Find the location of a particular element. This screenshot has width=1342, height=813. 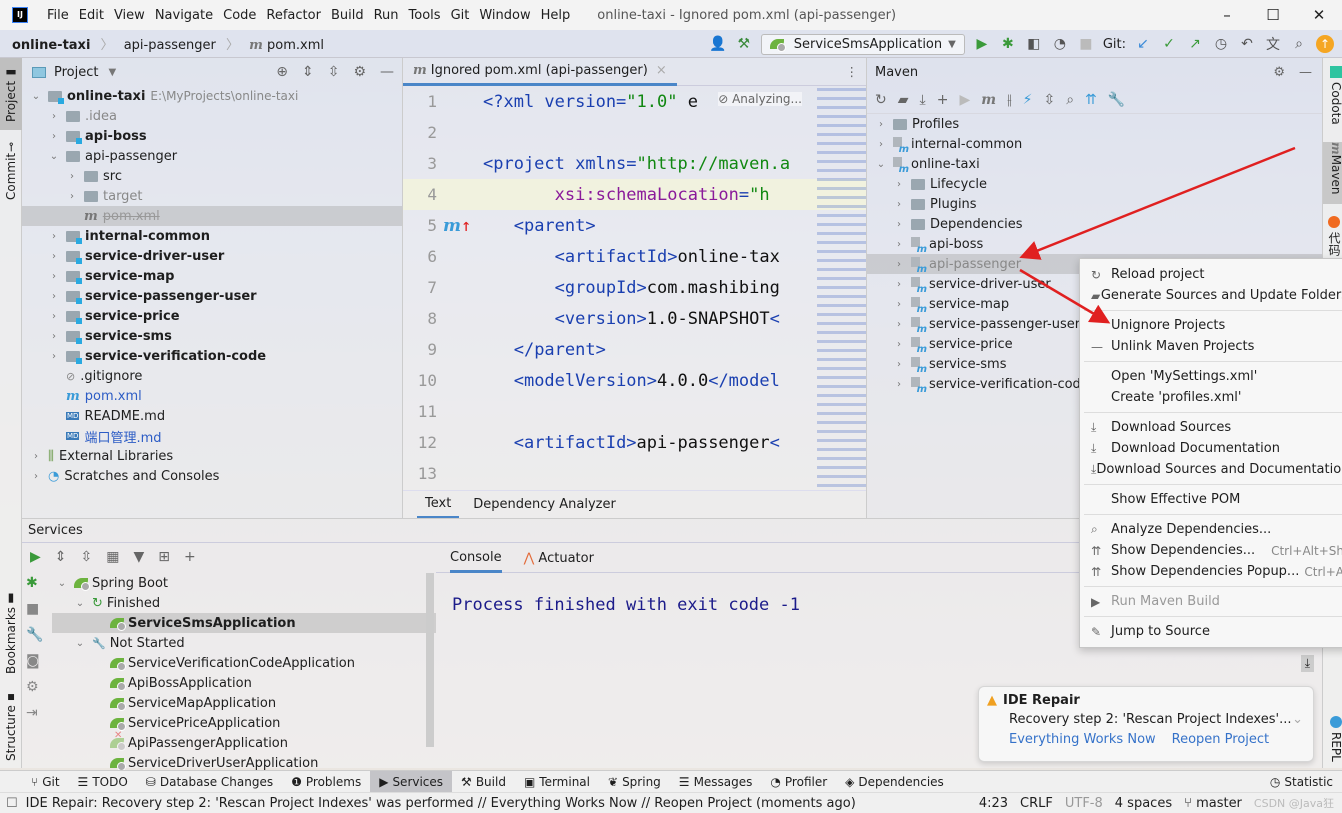

tree-item: › service-verification-code is located at coordinates (212, 356).